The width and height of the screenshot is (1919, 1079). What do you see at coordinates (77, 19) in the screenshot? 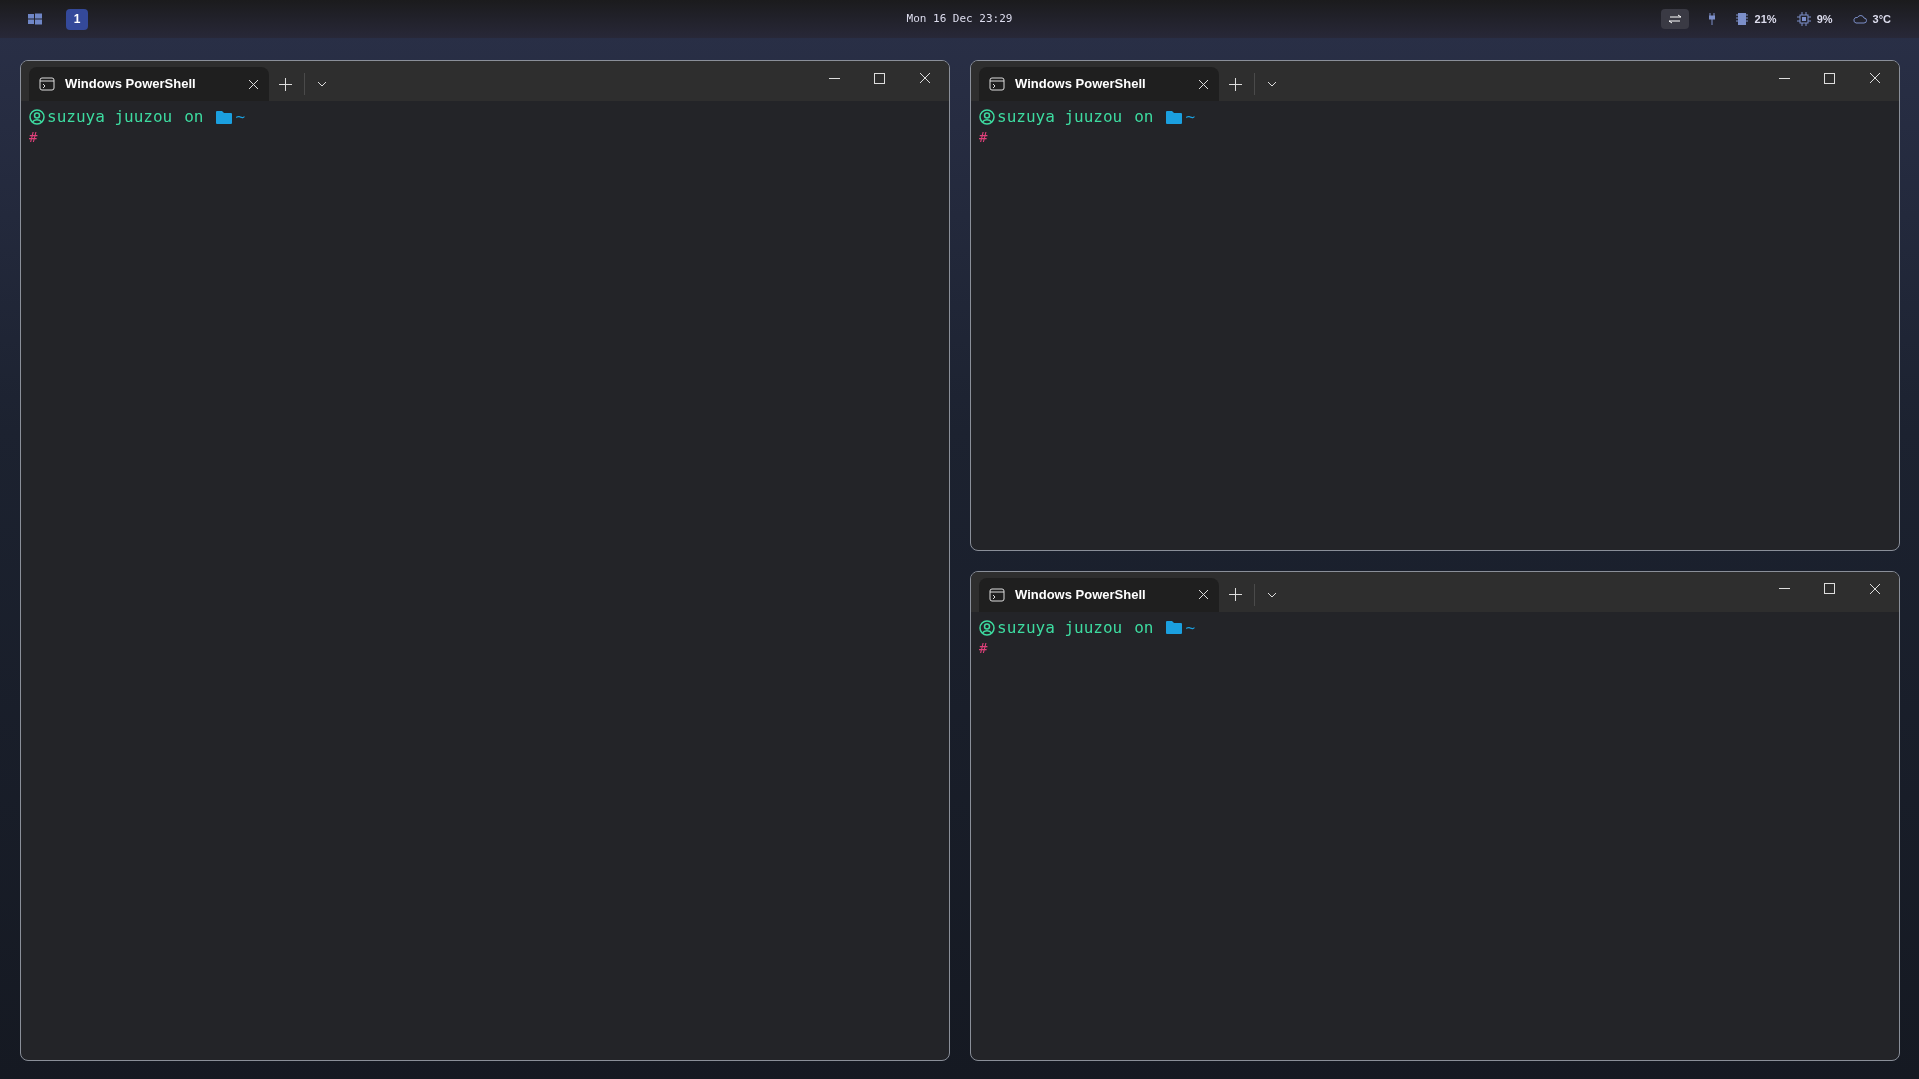
I see `workspace-tab: 1` at bounding box center [77, 19].